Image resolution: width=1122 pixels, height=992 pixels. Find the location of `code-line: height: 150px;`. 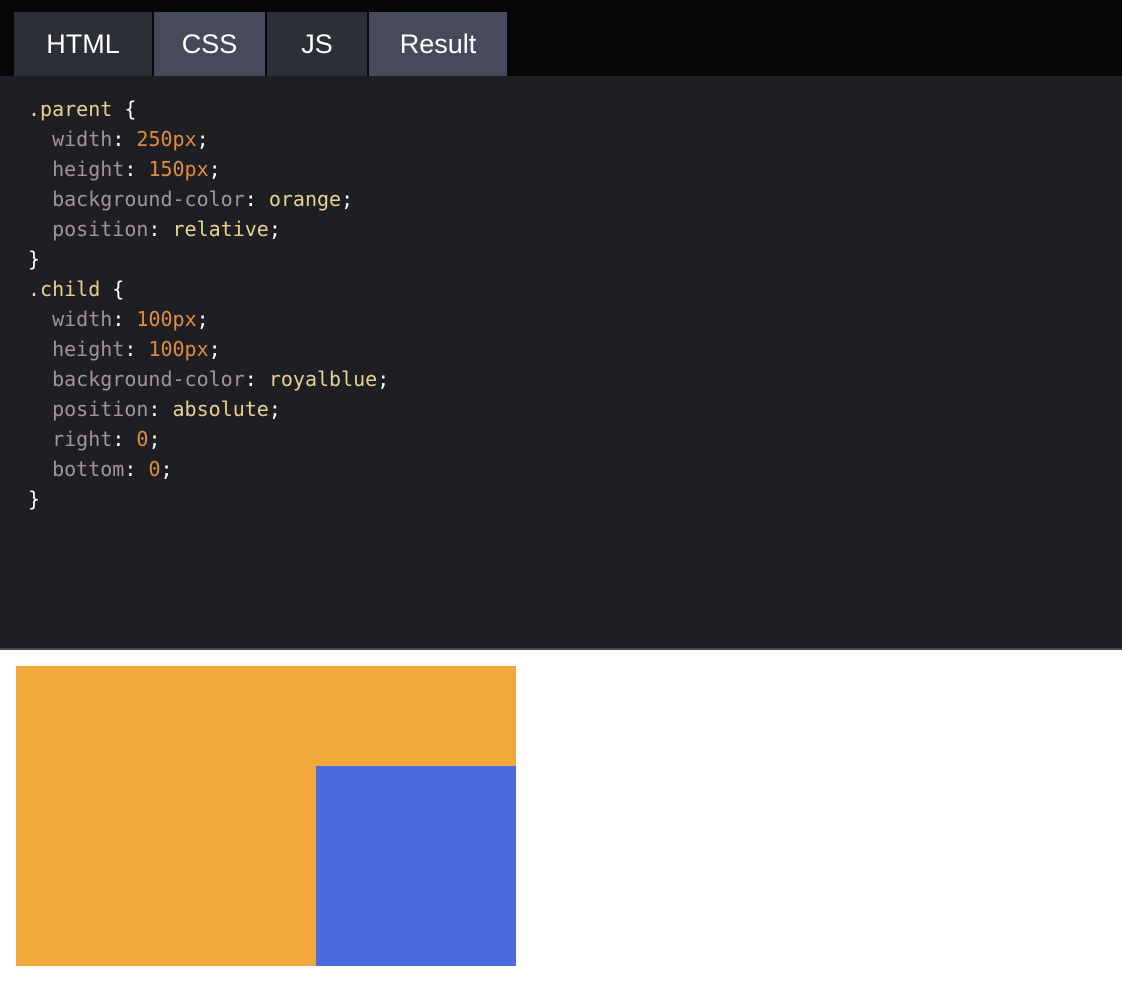

code-line: height: 150px; is located at coordinates (136, 169).